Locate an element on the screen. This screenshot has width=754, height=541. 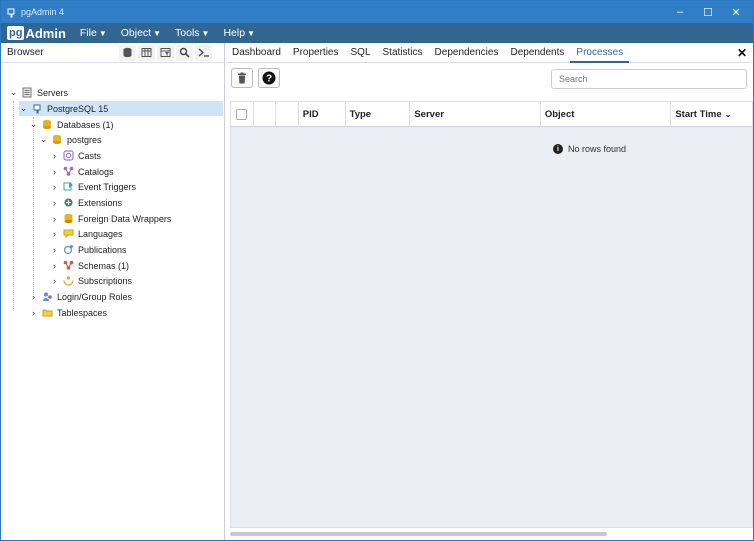
tab-statistics: Statistics is located at coordinates (403, 53).